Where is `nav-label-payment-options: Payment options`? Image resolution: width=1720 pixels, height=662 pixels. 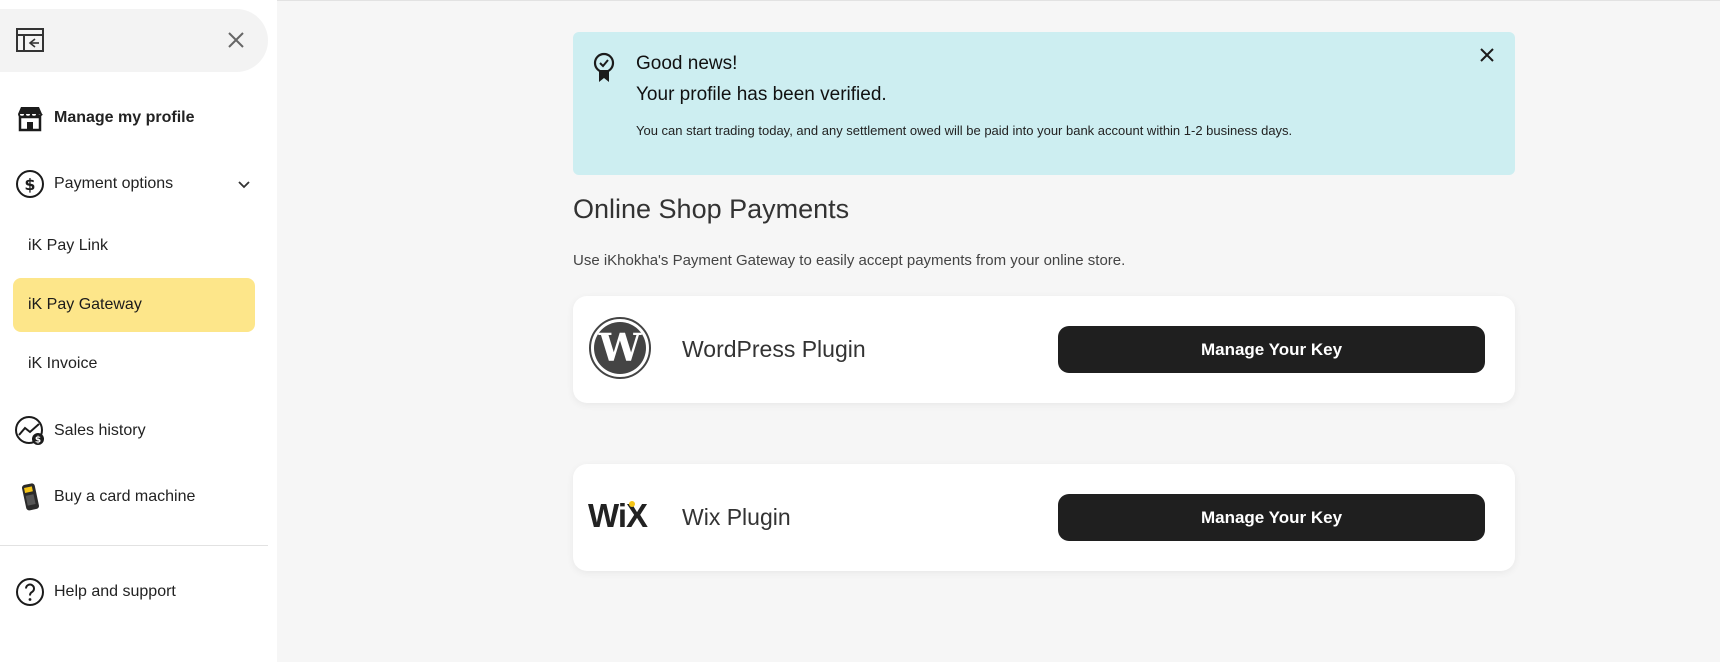 nav-label-payment-options: Payment options is located at coordinates (114, 183).